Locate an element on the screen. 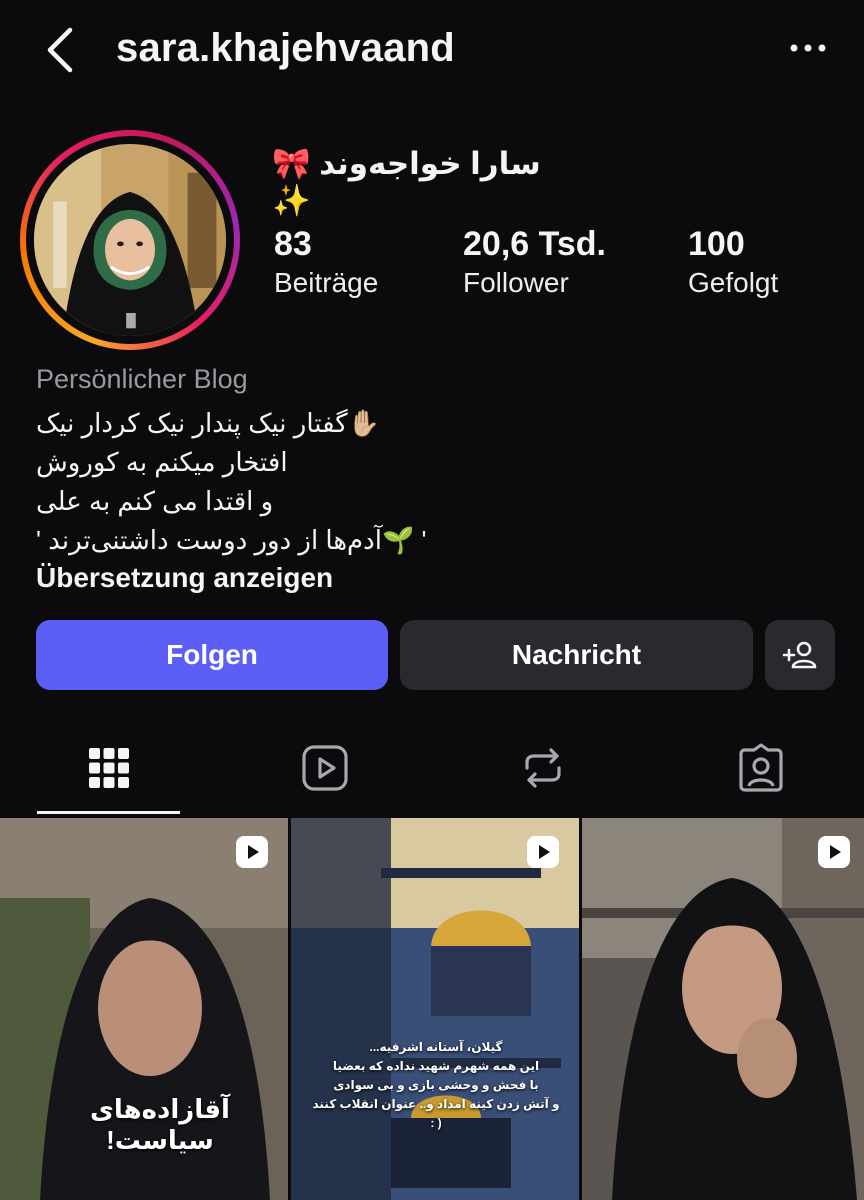  active-tab-indicator is located at coordinates (108, 812).